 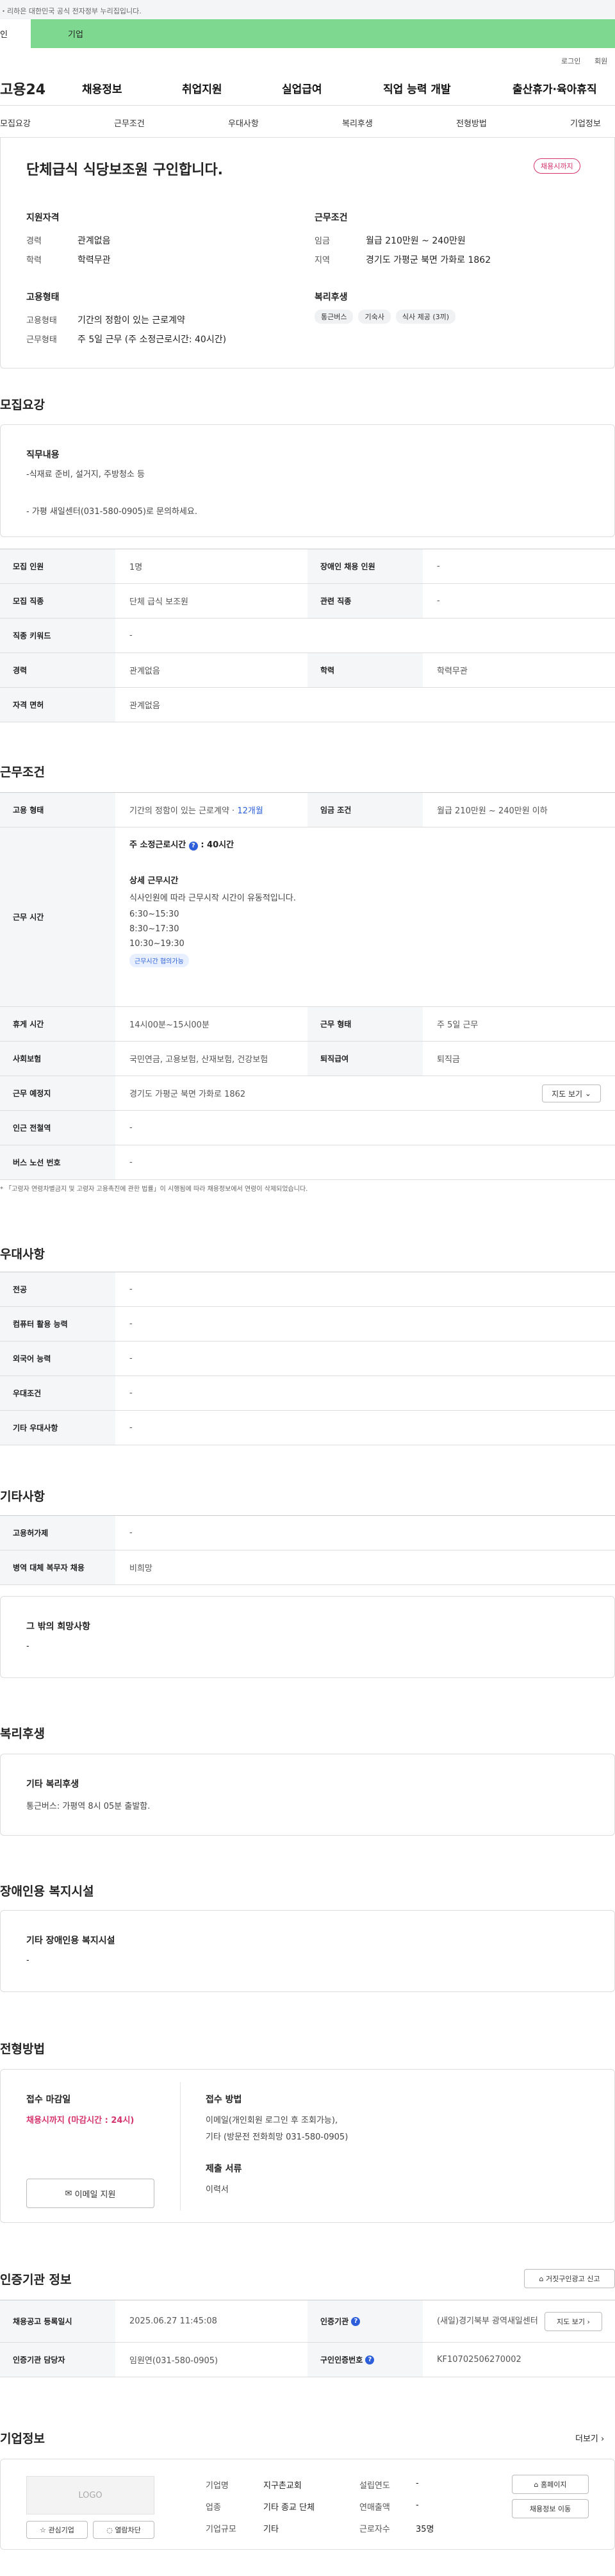 What do you see at coordinates (52, 1784) in the screenshot?
I see `welfare-card-title: 기타 복리후생` at bounding box center [52, 1784].